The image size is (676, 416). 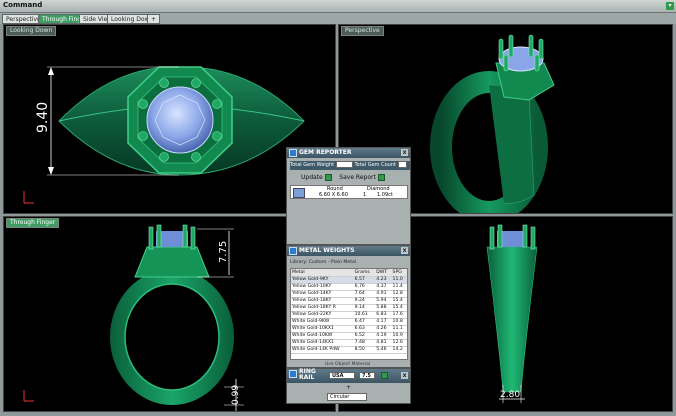 I want to click on gem-weight: 1.09ct, so click(x=385, y=195).